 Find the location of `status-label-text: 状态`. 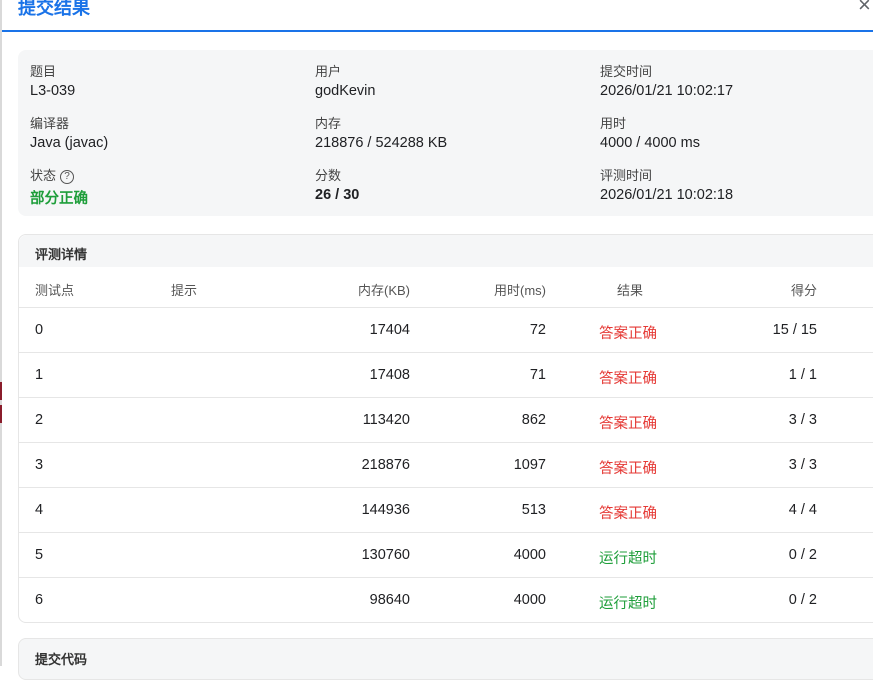

status-label-text: 状态 is located at coordinates (43, 175).